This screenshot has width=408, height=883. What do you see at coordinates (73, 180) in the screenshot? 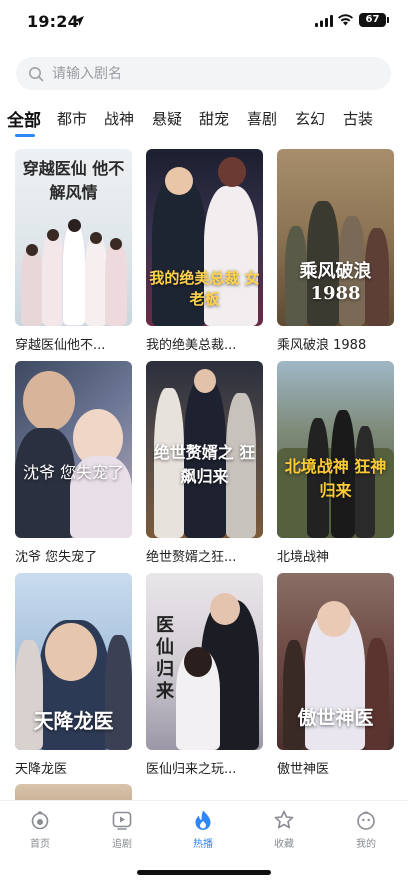
I see `poster-title: 穿越医仙 他不解风情` at bounding box center [73, 180].